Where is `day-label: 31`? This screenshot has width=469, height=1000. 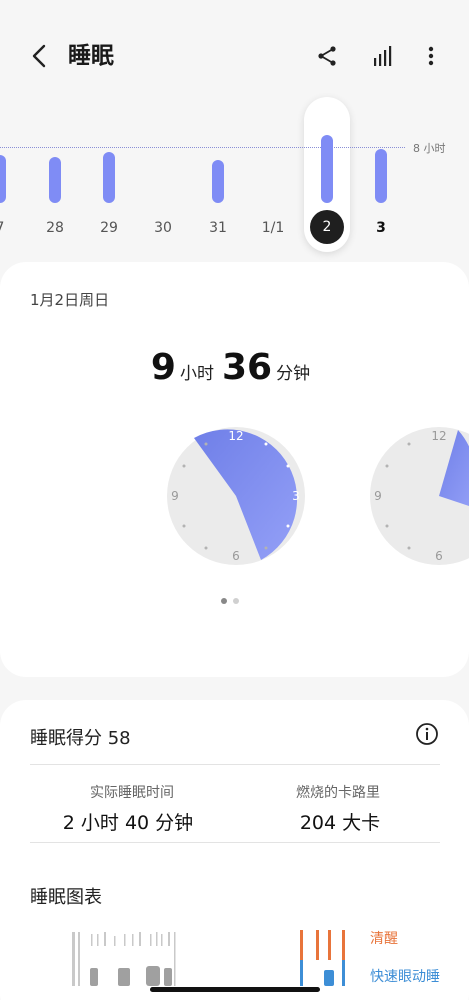 day-label: 31 is located at coordinates (218, 228).